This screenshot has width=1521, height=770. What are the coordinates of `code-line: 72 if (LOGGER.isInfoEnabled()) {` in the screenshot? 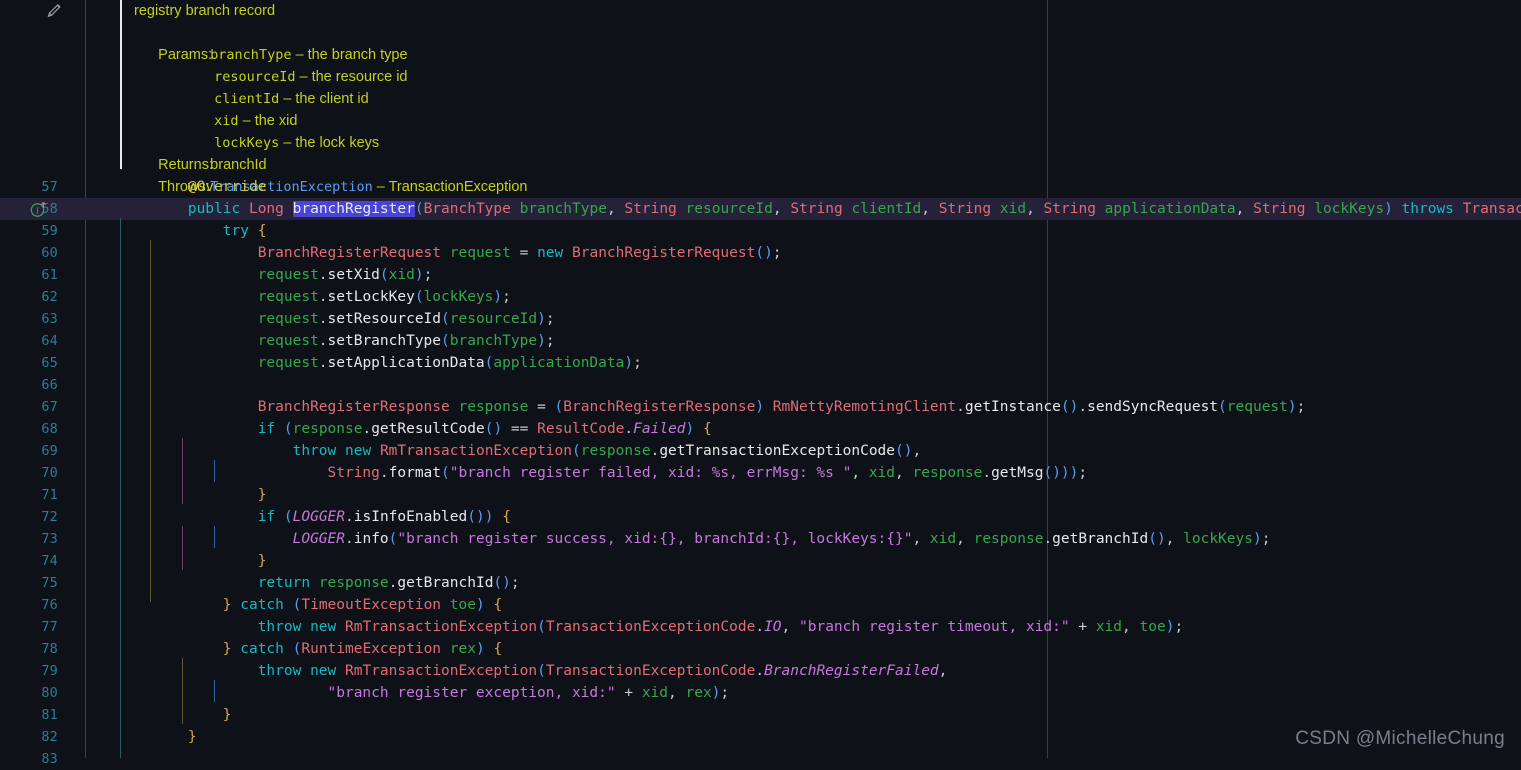 It's located at (760, 517).